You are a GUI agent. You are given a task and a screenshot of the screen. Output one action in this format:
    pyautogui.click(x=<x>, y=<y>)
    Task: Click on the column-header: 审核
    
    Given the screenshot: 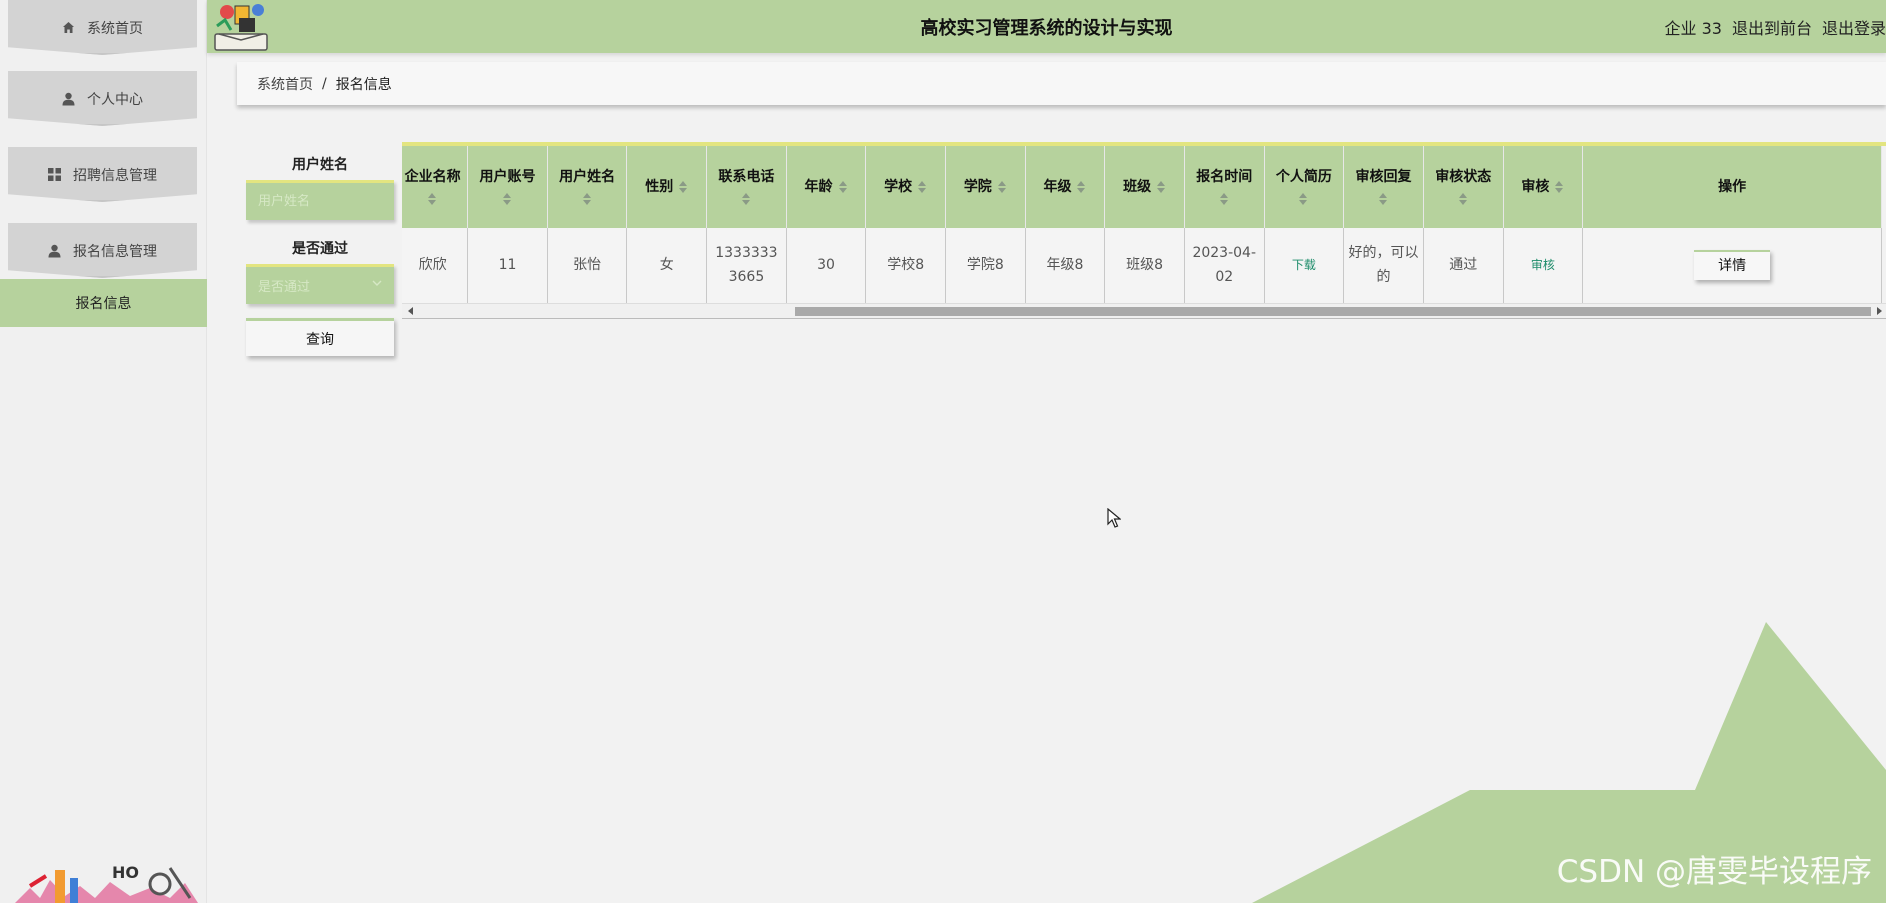 What is the action you would take?
    pyautogui.click(x=1543, y=187)
    